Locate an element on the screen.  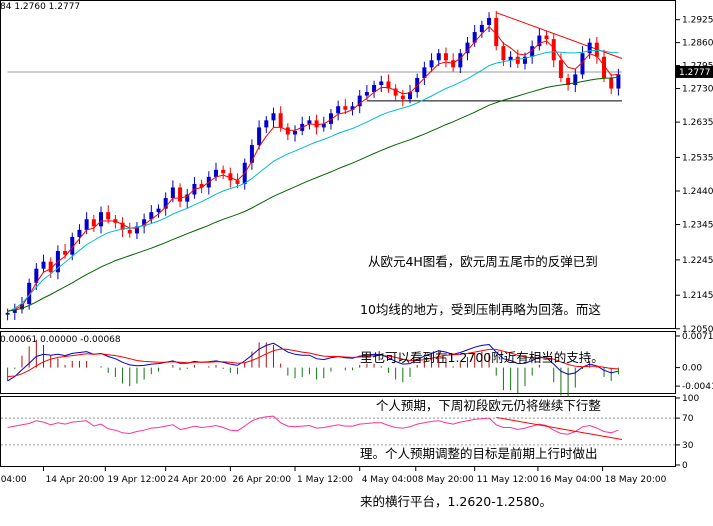
annotation-line: 10均线的地方，受到压制再略为回落。而这 is located at coordinates (480, 309).